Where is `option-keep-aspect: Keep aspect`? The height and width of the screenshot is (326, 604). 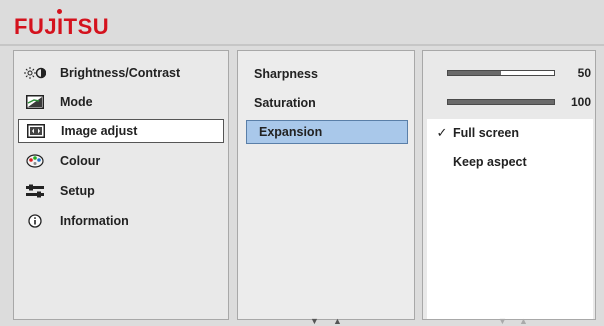 option-keep-aspect: Keep aspect is located at coordinates (510, 162).